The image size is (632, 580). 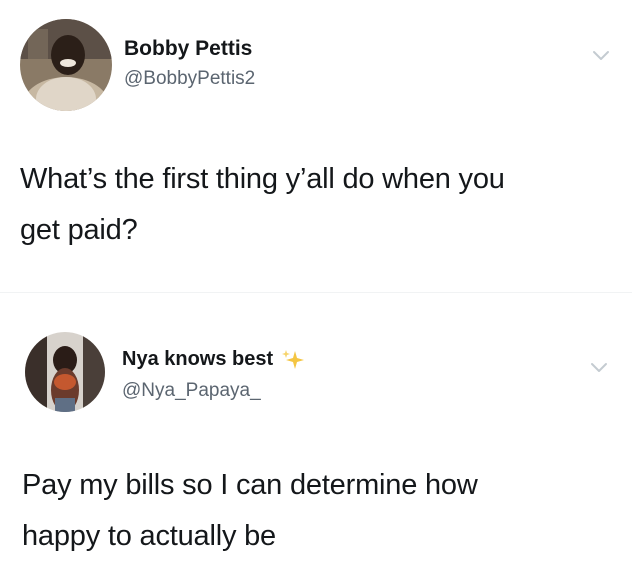 What do you see at coordinates (189, 79) in the screenshot?
I see `user-handle: @BobbyPettis2` at bounding box center [189, 79].